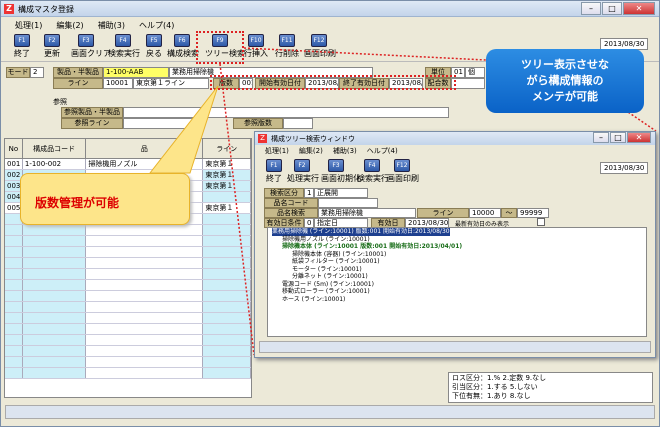  What do you see at coordinates (382, 151) in the screenshot?
I see `child-menu-help: ヘルプ(4)` at bounding box center [382, 151].